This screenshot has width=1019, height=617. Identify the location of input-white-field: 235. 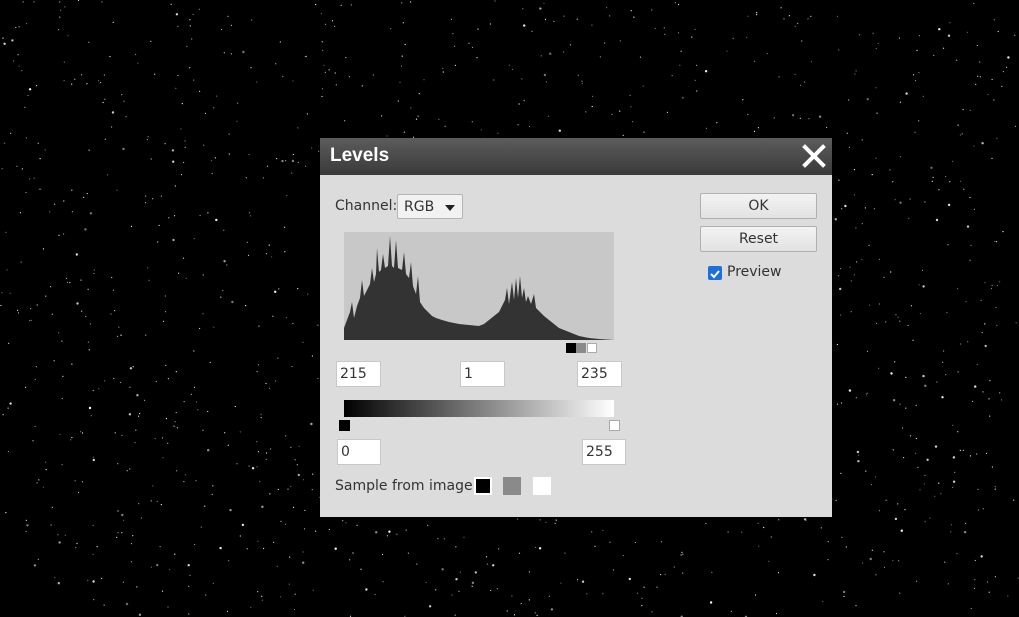
(599, 374).